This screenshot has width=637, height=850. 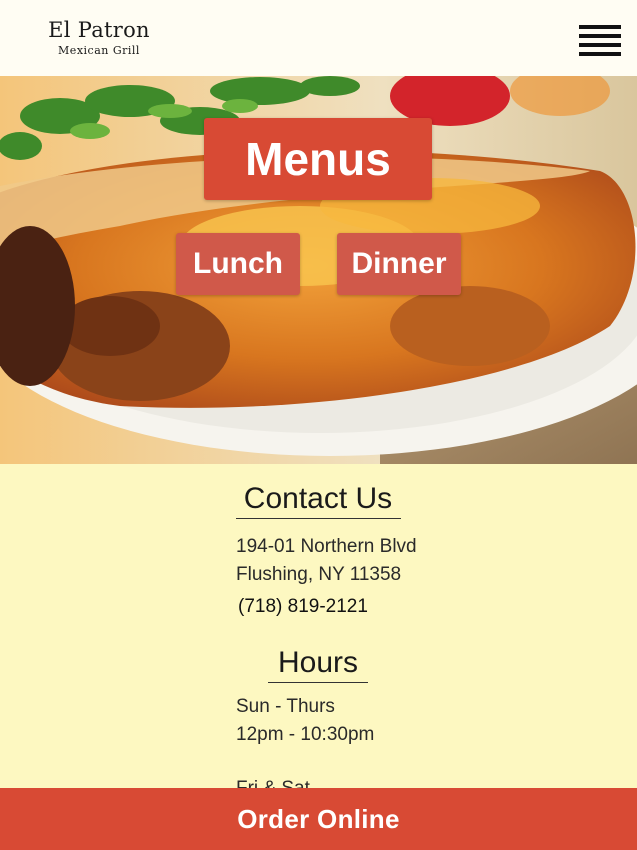 What do you see at coordinates (318, 682) in the screenshot?
I see `hours-divider` at bounding box center [318, 682].